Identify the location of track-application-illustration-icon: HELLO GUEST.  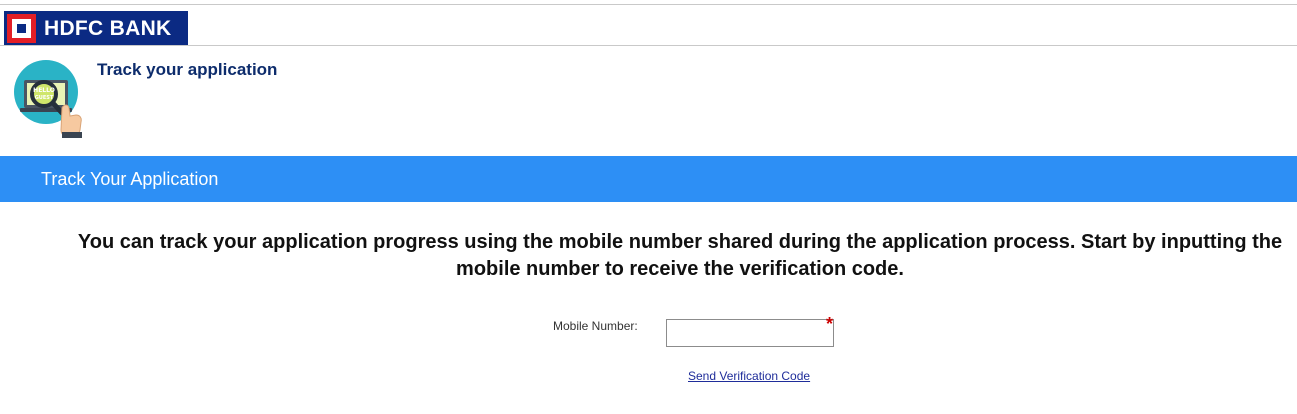
(48, 99).